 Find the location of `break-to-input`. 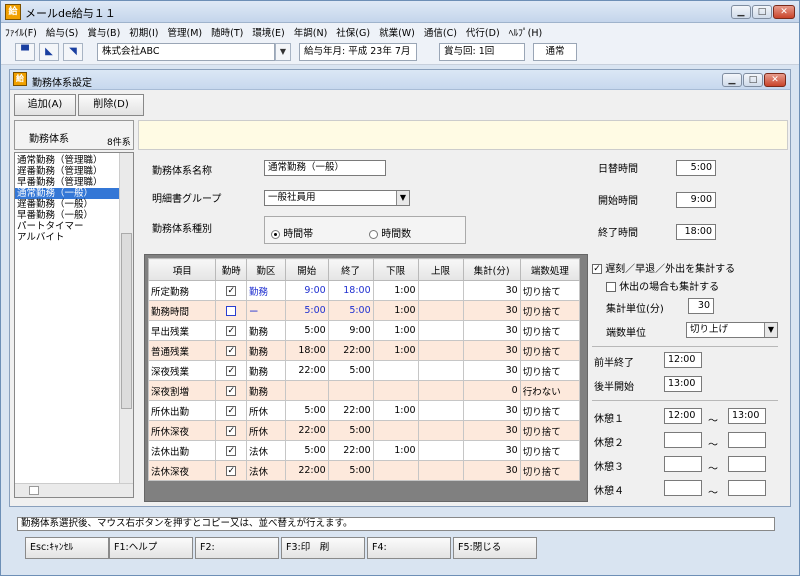

break-to-input is located at coordinates (747, 488).